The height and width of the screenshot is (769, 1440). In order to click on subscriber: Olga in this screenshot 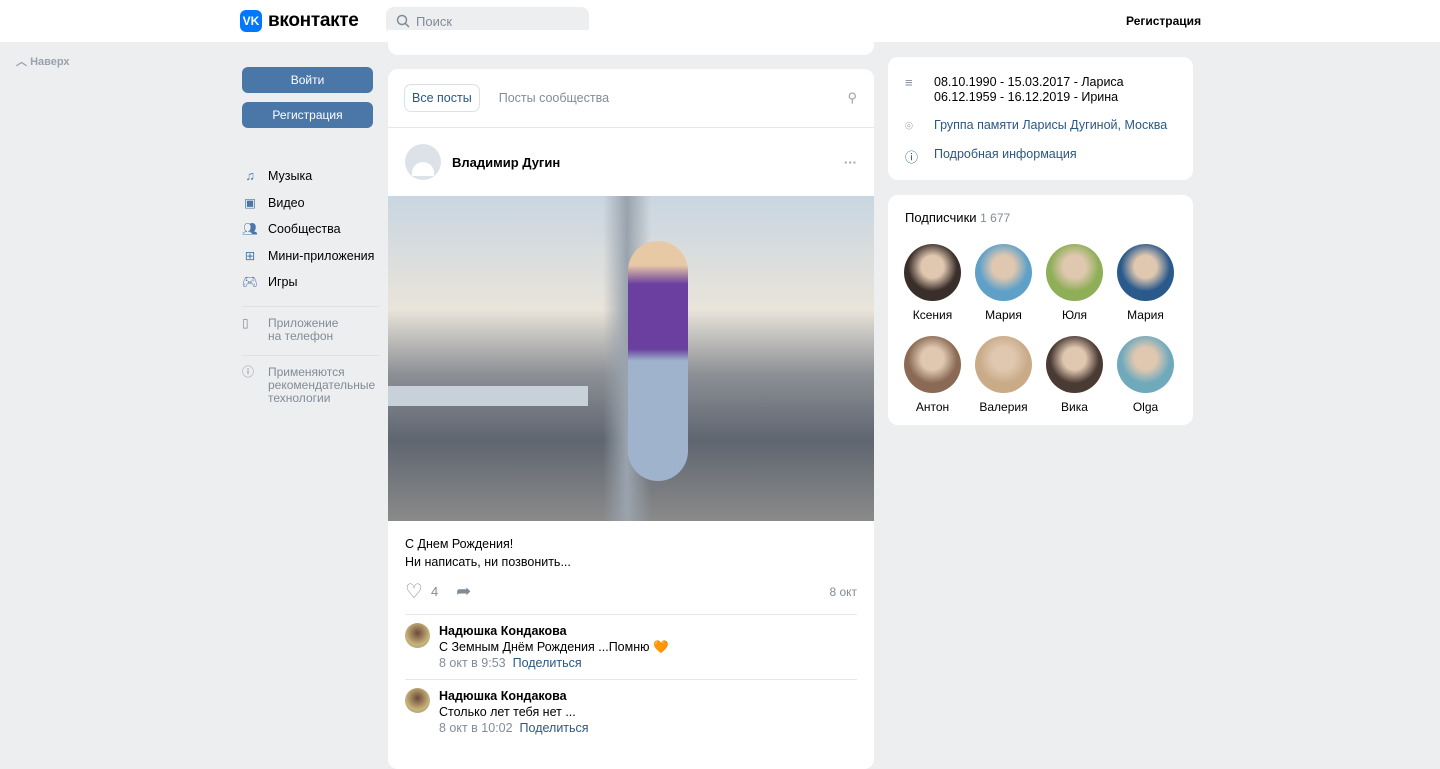, I will do `click(1145, 375)`.